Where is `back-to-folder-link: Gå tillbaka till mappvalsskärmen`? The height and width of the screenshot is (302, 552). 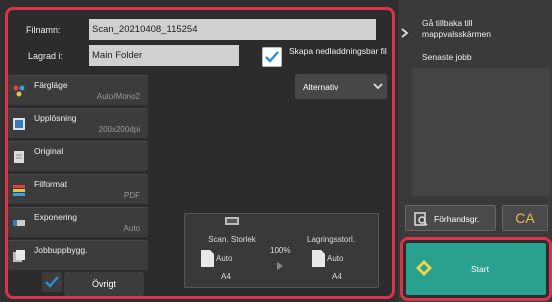
back-to-folder-link: Gå tillbaka till mappvalsskärmen is located at coordinates (477, 29).